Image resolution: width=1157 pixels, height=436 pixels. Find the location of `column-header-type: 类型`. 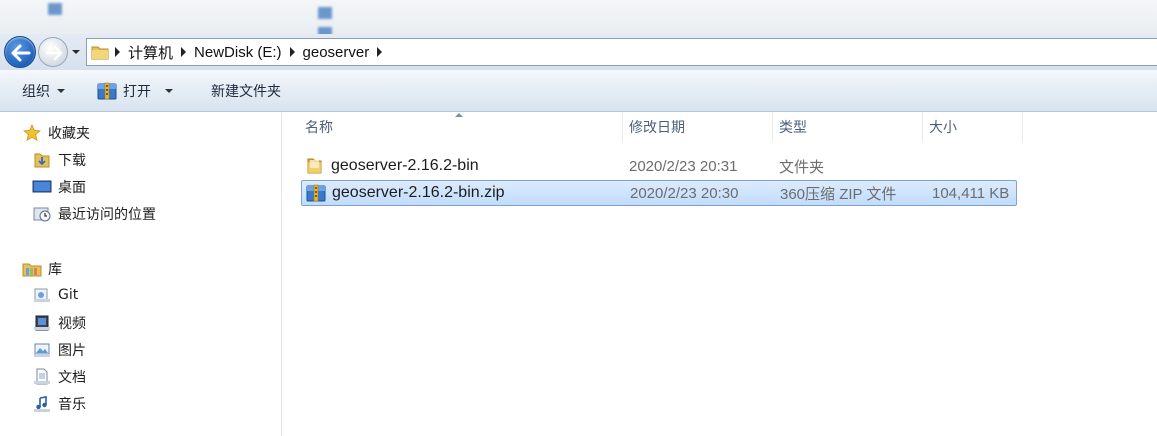

column-header-type: 类型 is located at coordinates (848, 127).